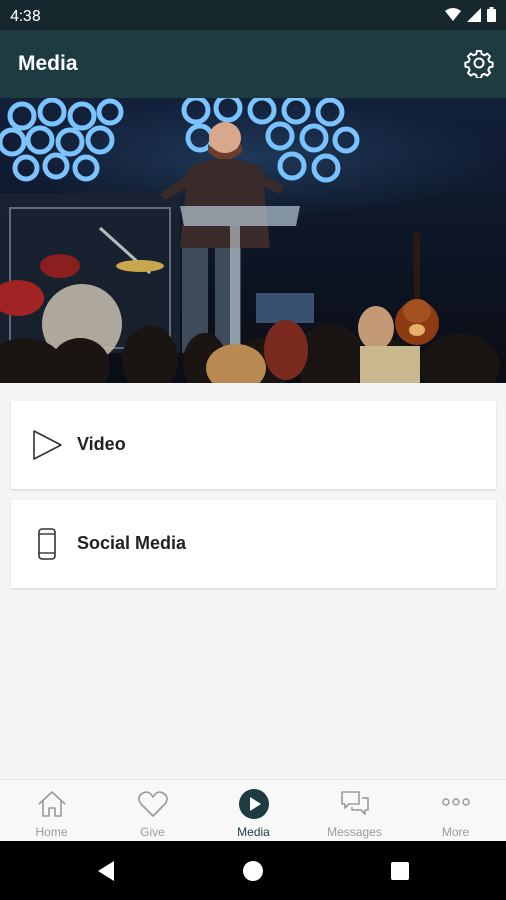 The image size is (506, 900). I want to click on home-icon, so click(51, 804).